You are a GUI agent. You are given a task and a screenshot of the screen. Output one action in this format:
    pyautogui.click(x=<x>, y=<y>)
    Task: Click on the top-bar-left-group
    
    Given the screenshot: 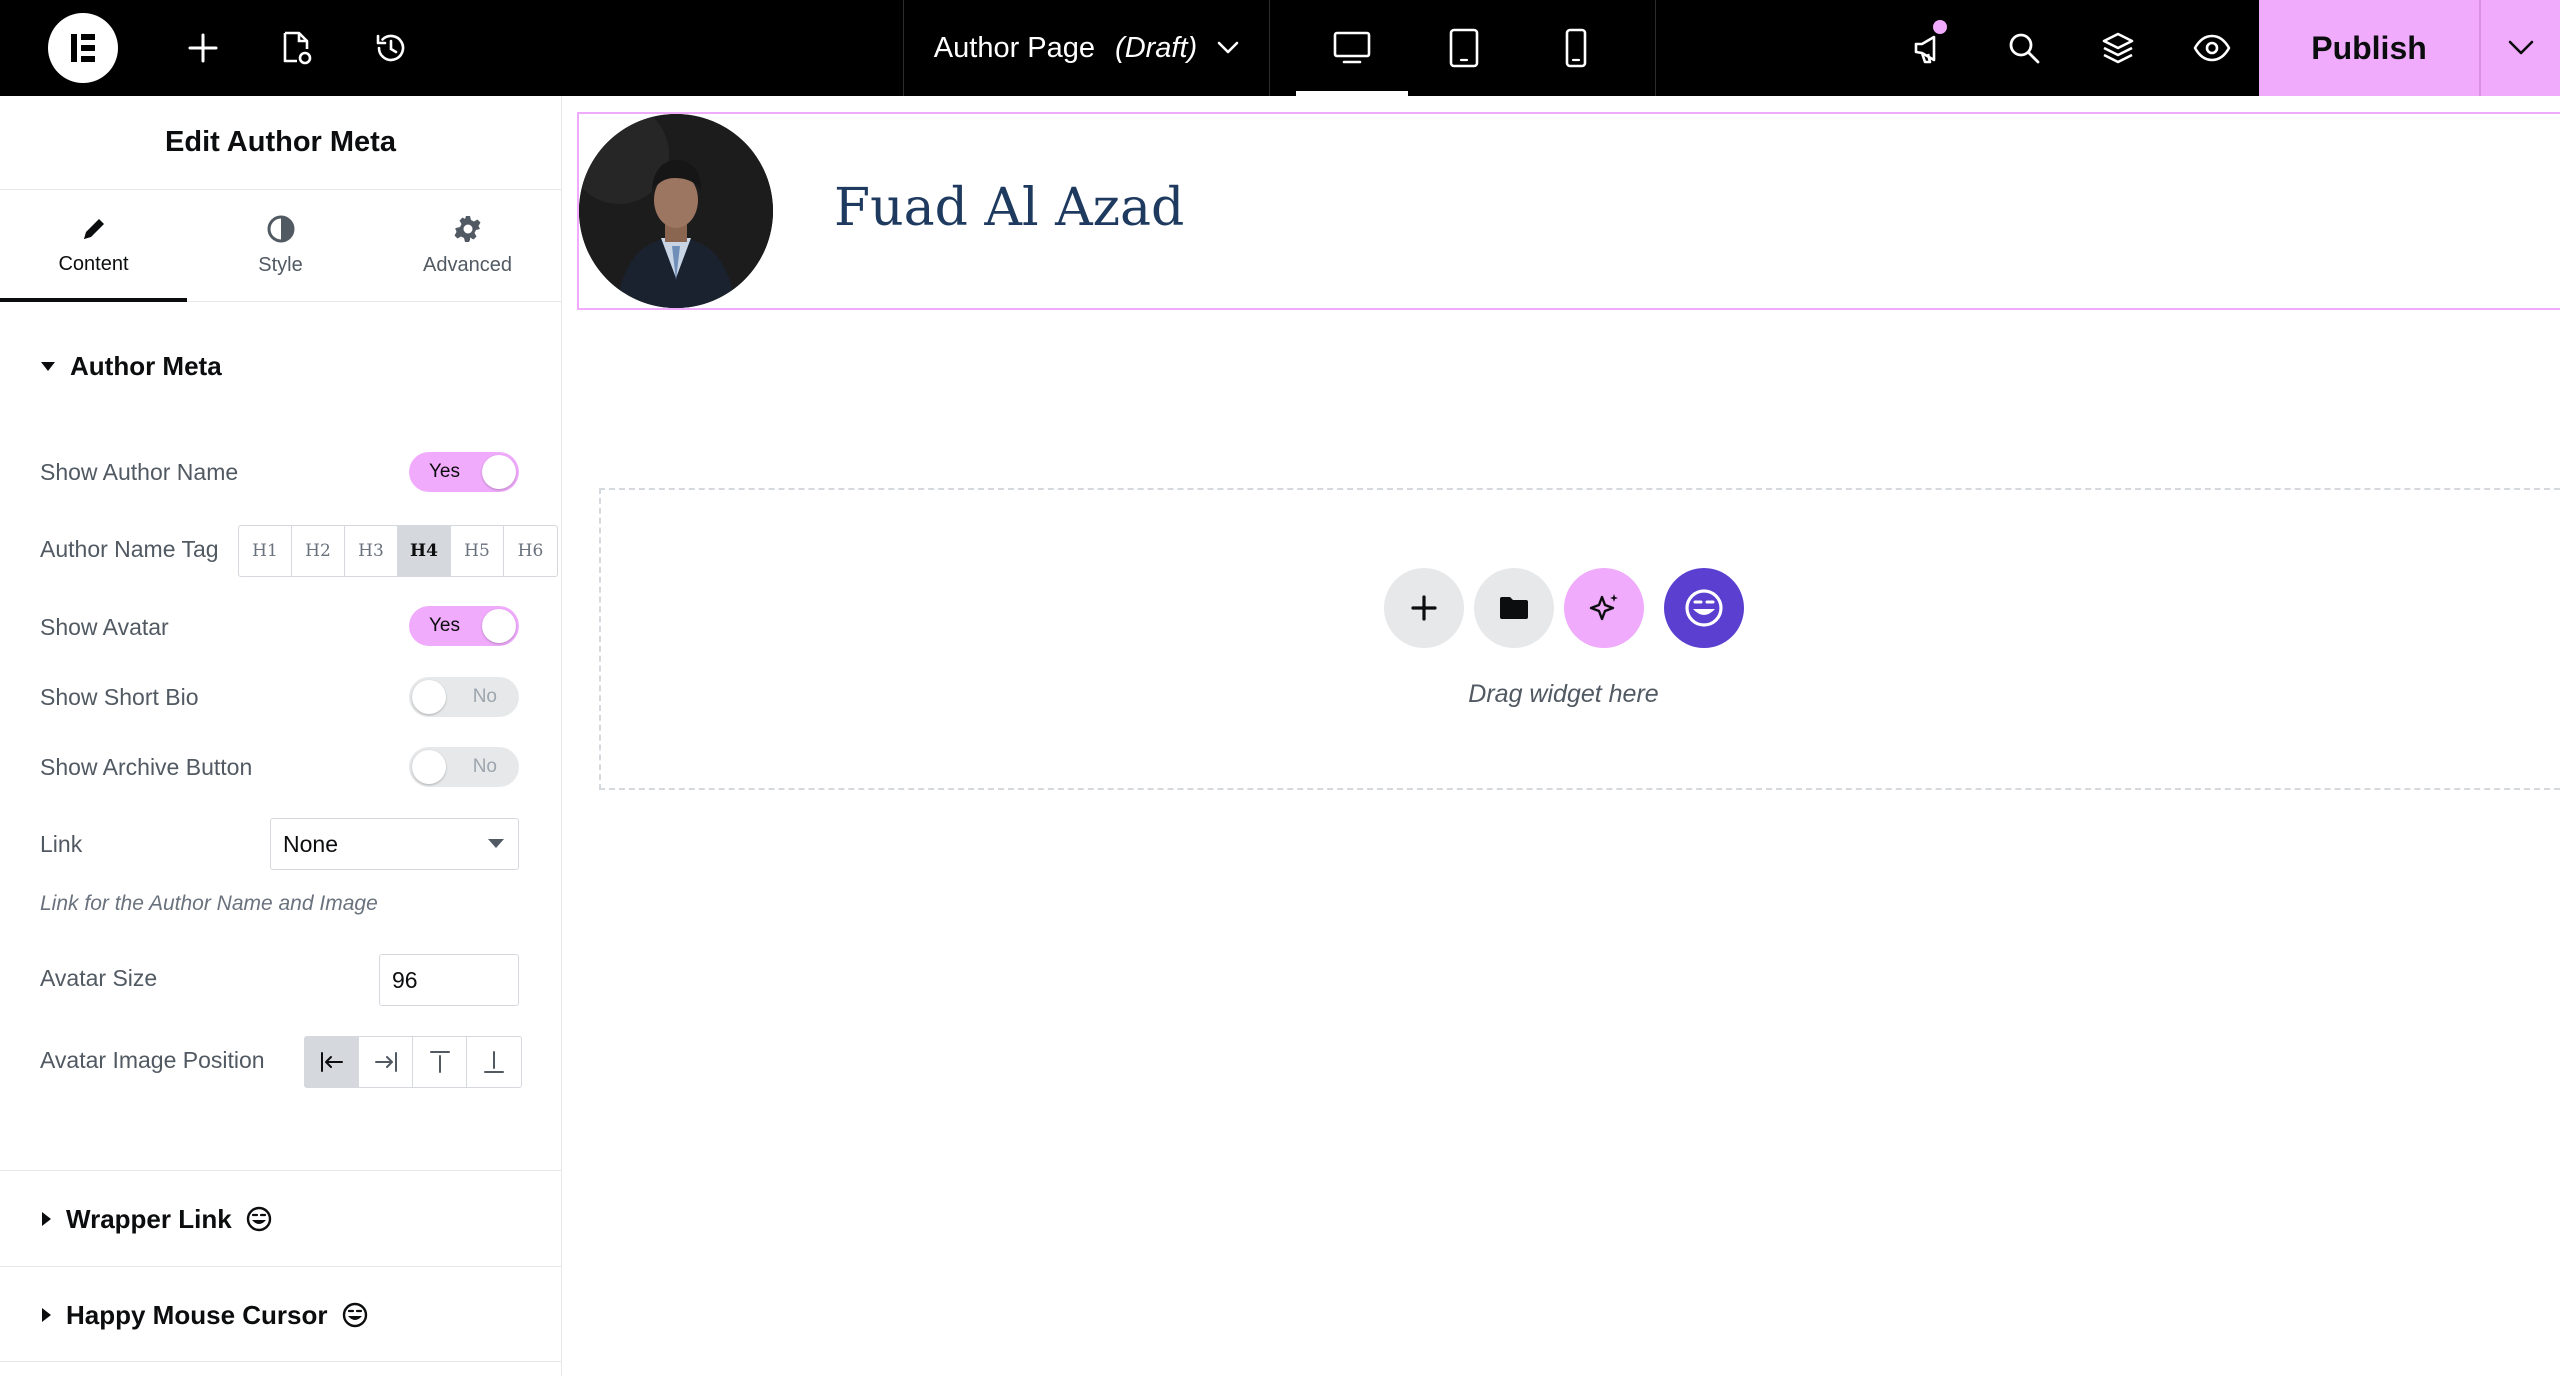 What is the action you would take?
    pyautogui.click(x=451, y=48)
    